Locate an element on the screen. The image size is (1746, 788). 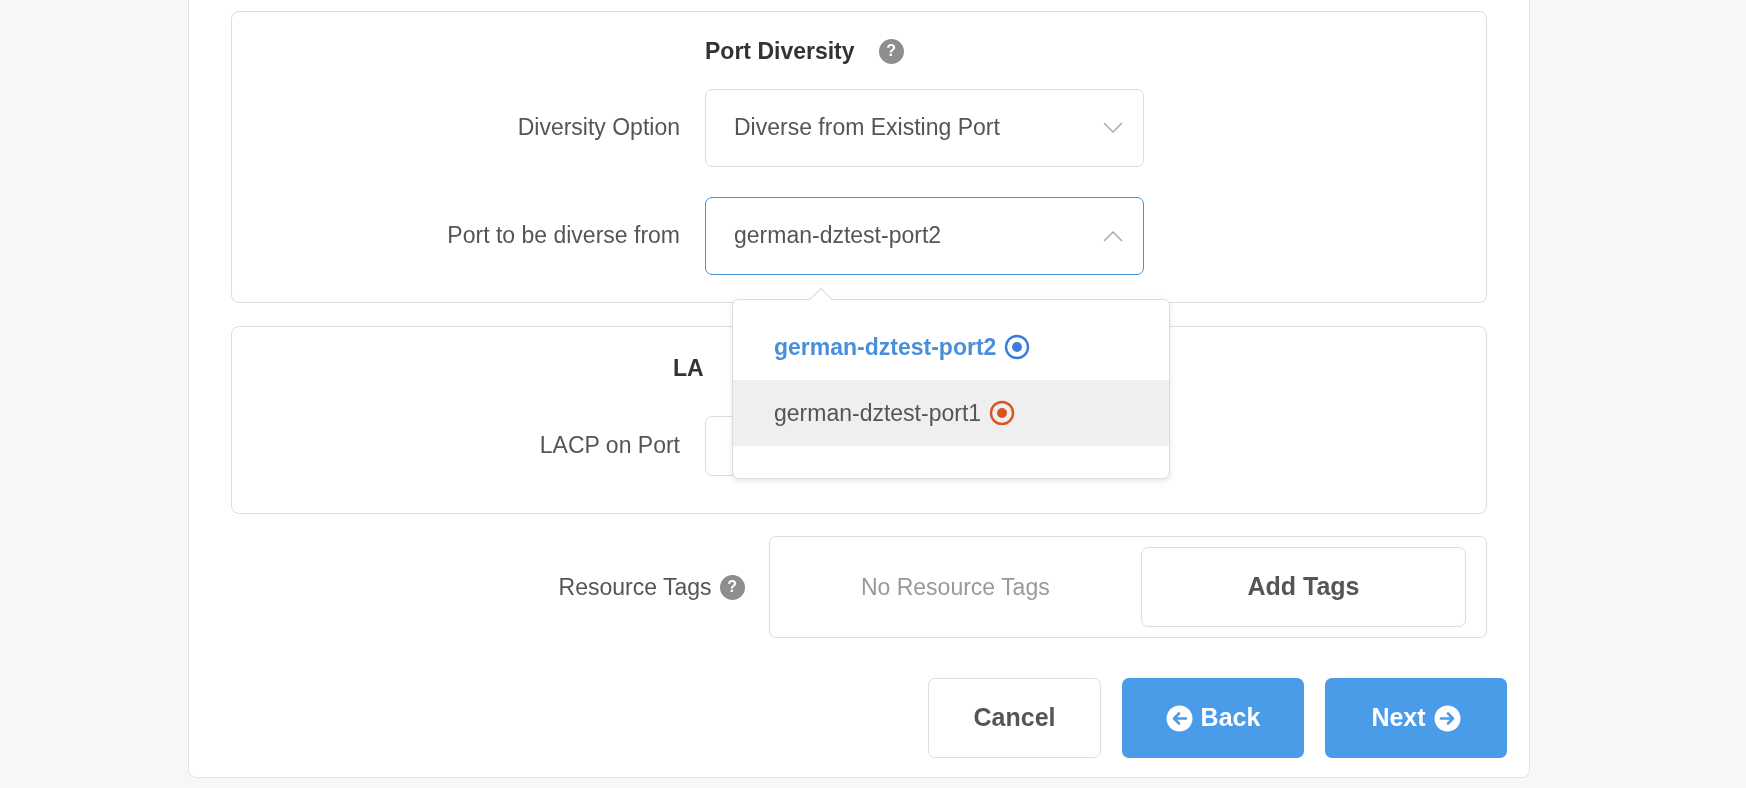
cancel-button: Cancel is located at coordinates (1014, 718).